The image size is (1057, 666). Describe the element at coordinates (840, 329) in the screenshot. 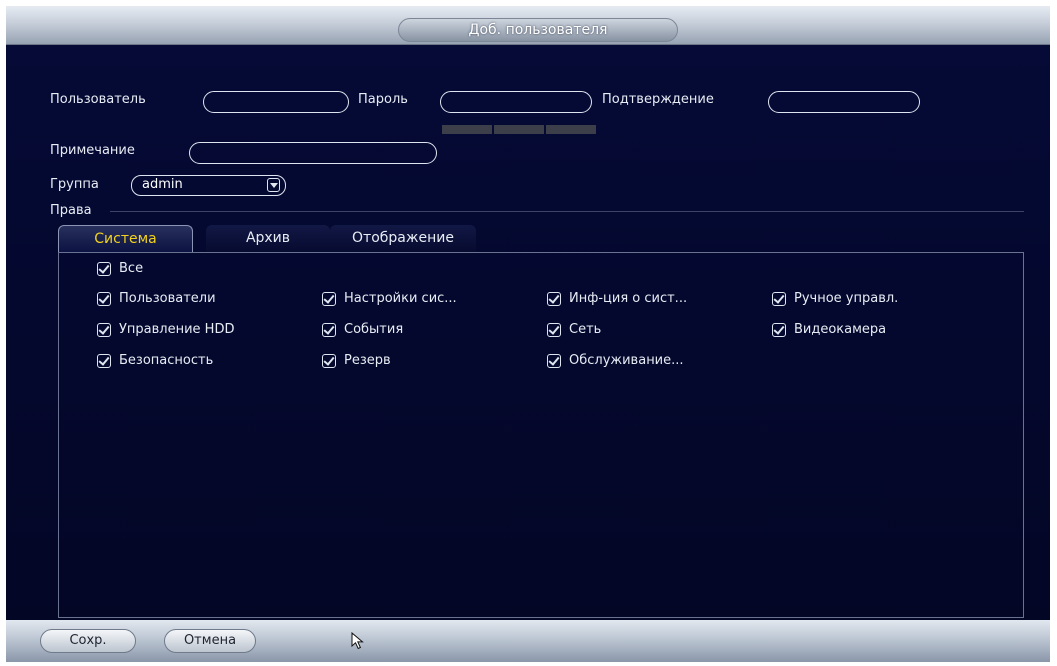

I see `permission-label: Видеокамера` at that location.